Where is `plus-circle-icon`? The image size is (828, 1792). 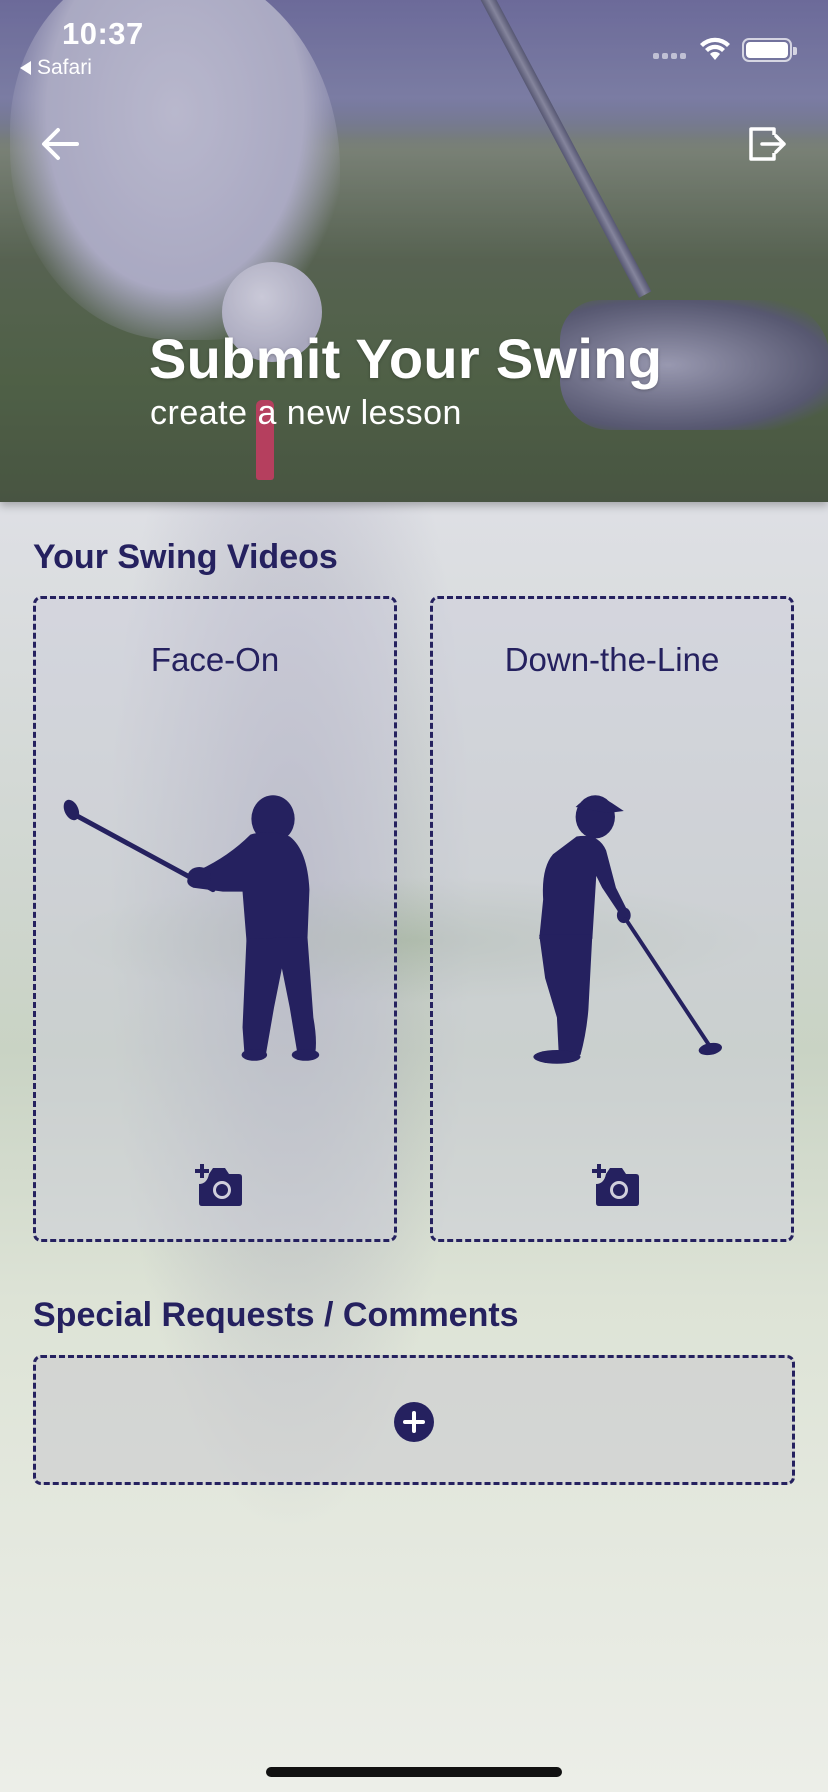
plus-circle-icon is located at coordinates (414, 1422).